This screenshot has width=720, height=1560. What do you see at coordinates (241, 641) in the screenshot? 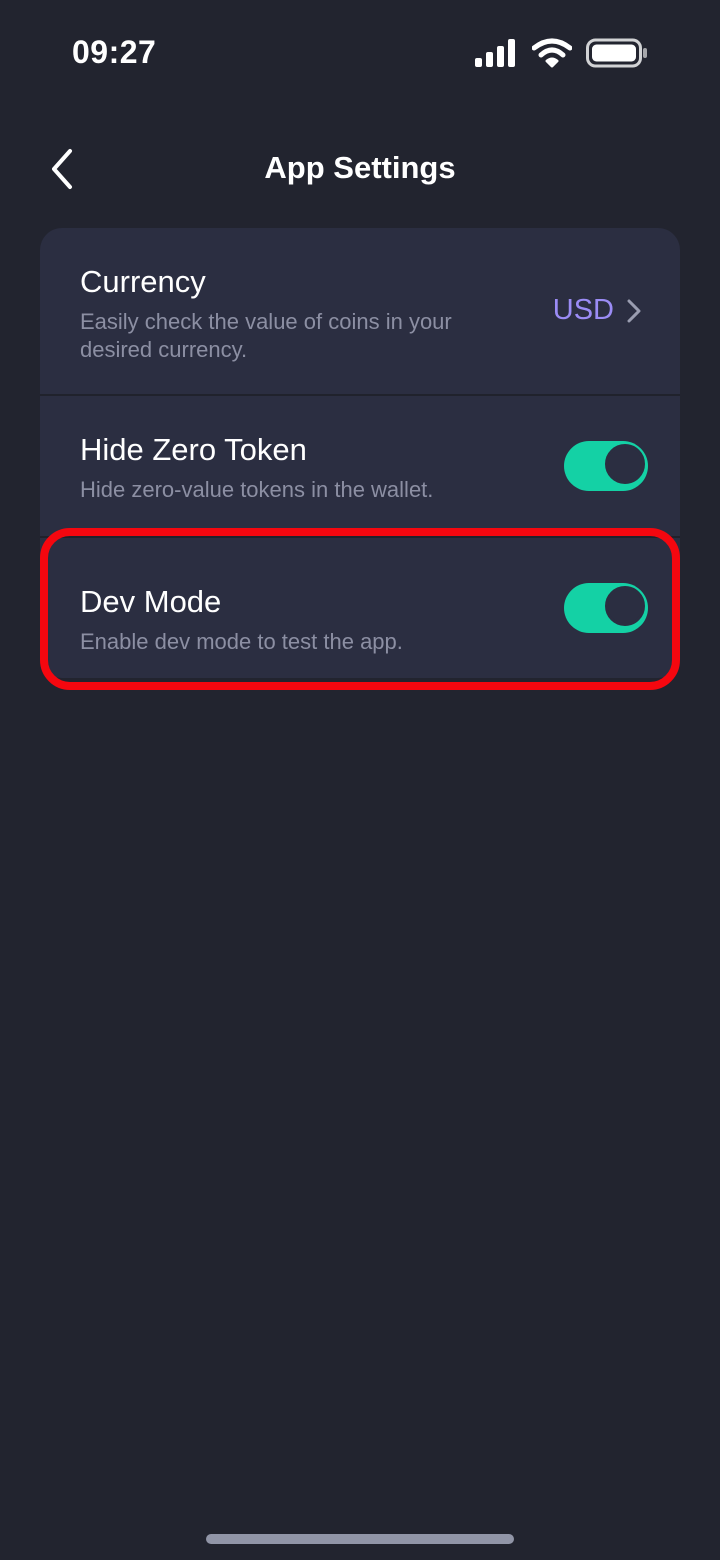
I see `dev-mode-description: Enable dev mode to test the app.` at bounding box center [241, 641].